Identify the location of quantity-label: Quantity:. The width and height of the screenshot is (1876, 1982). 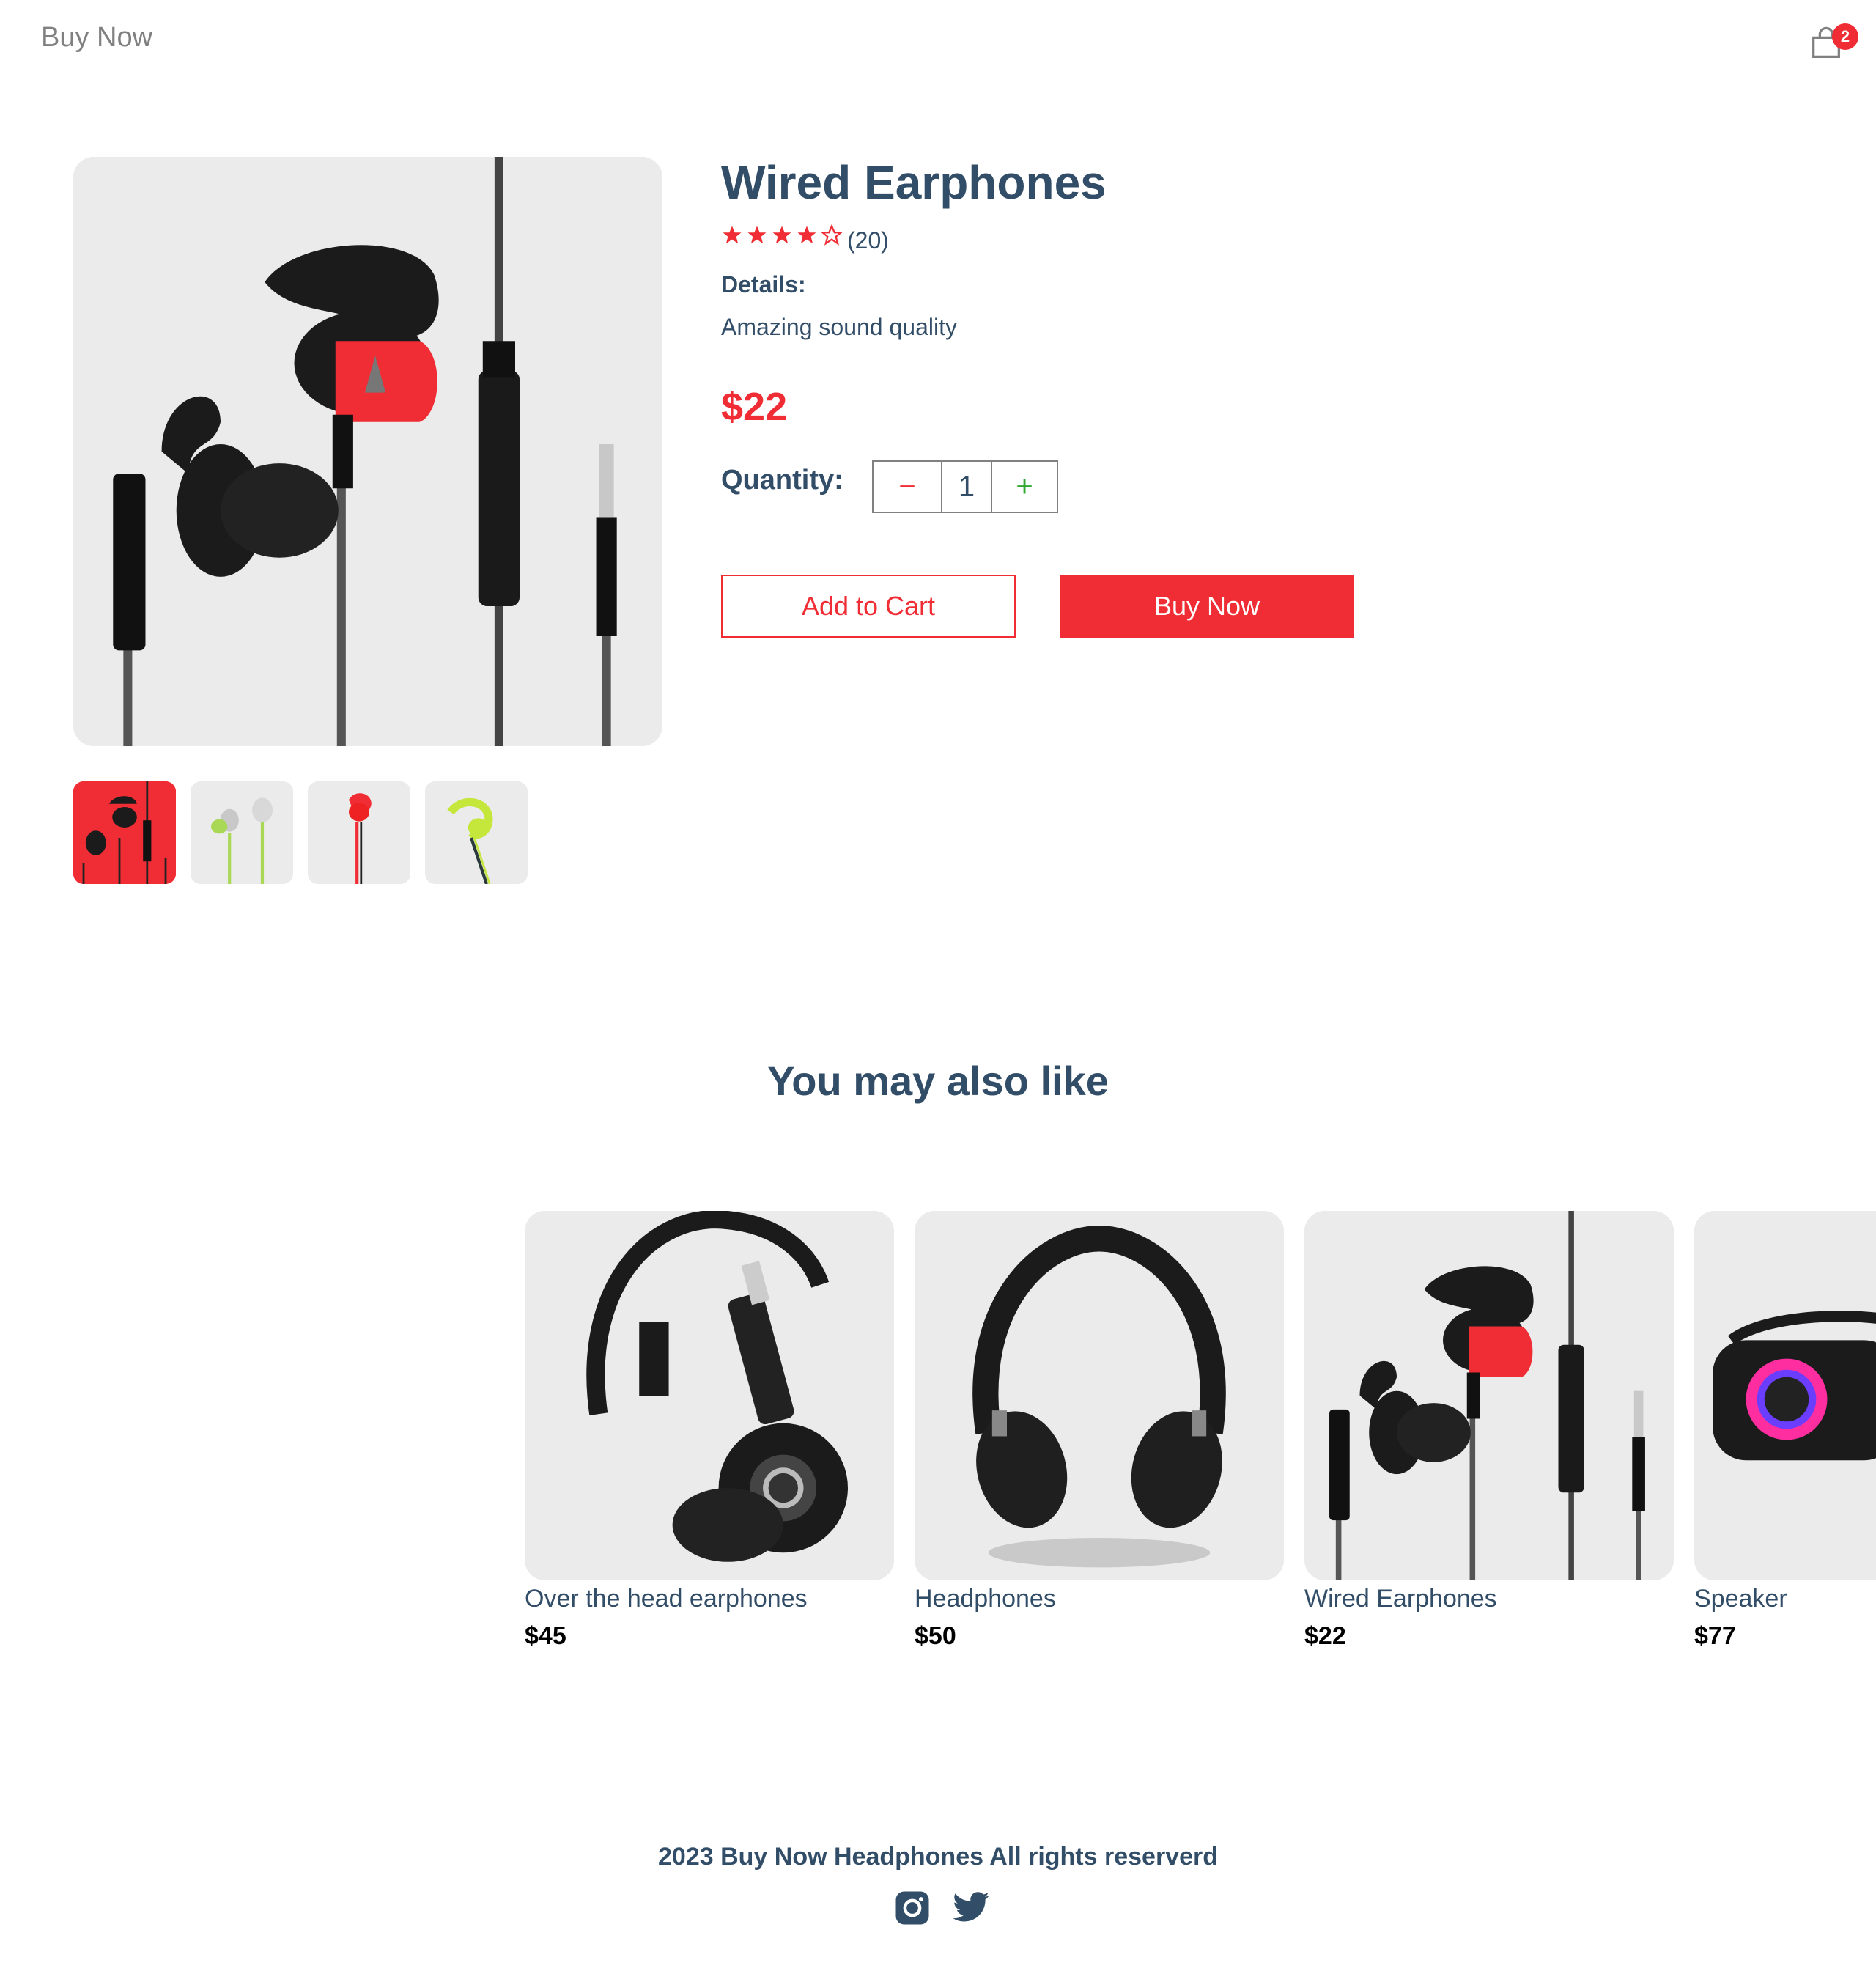
(782, 480).